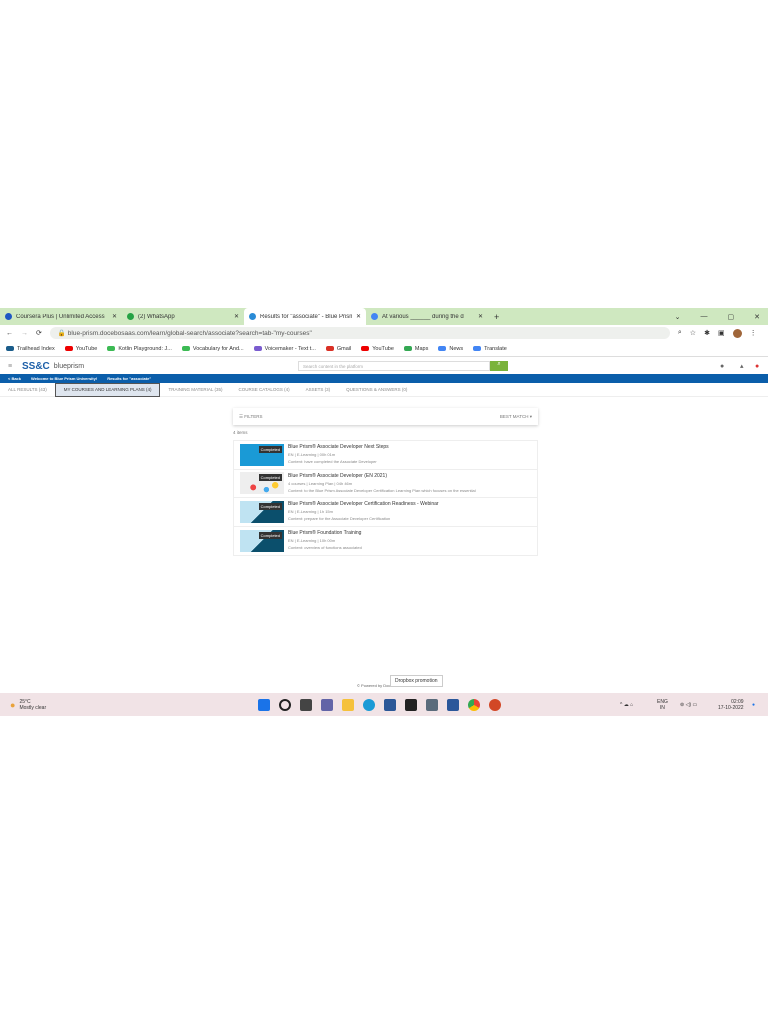 This screenshot has height=1024, width=768. What do you see at coordinates (737, 333) in the screenshot?
I see `avatar` at bounding box center [737, 333].